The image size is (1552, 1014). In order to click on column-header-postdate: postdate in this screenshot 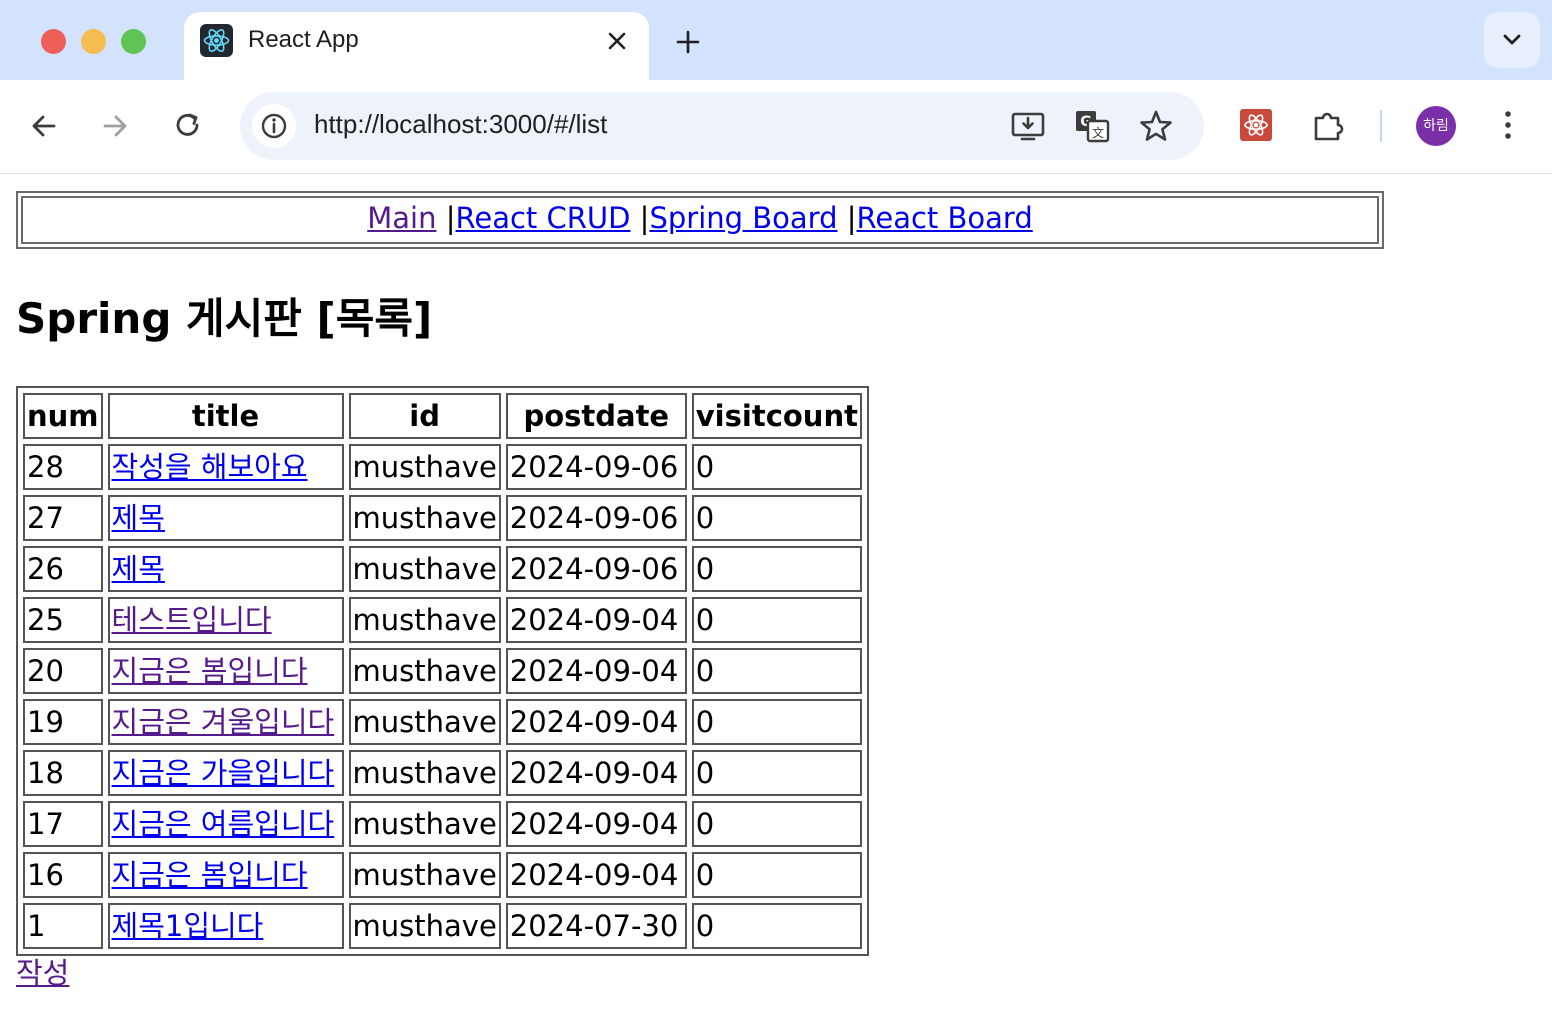, I will do `click(596, 416)`.